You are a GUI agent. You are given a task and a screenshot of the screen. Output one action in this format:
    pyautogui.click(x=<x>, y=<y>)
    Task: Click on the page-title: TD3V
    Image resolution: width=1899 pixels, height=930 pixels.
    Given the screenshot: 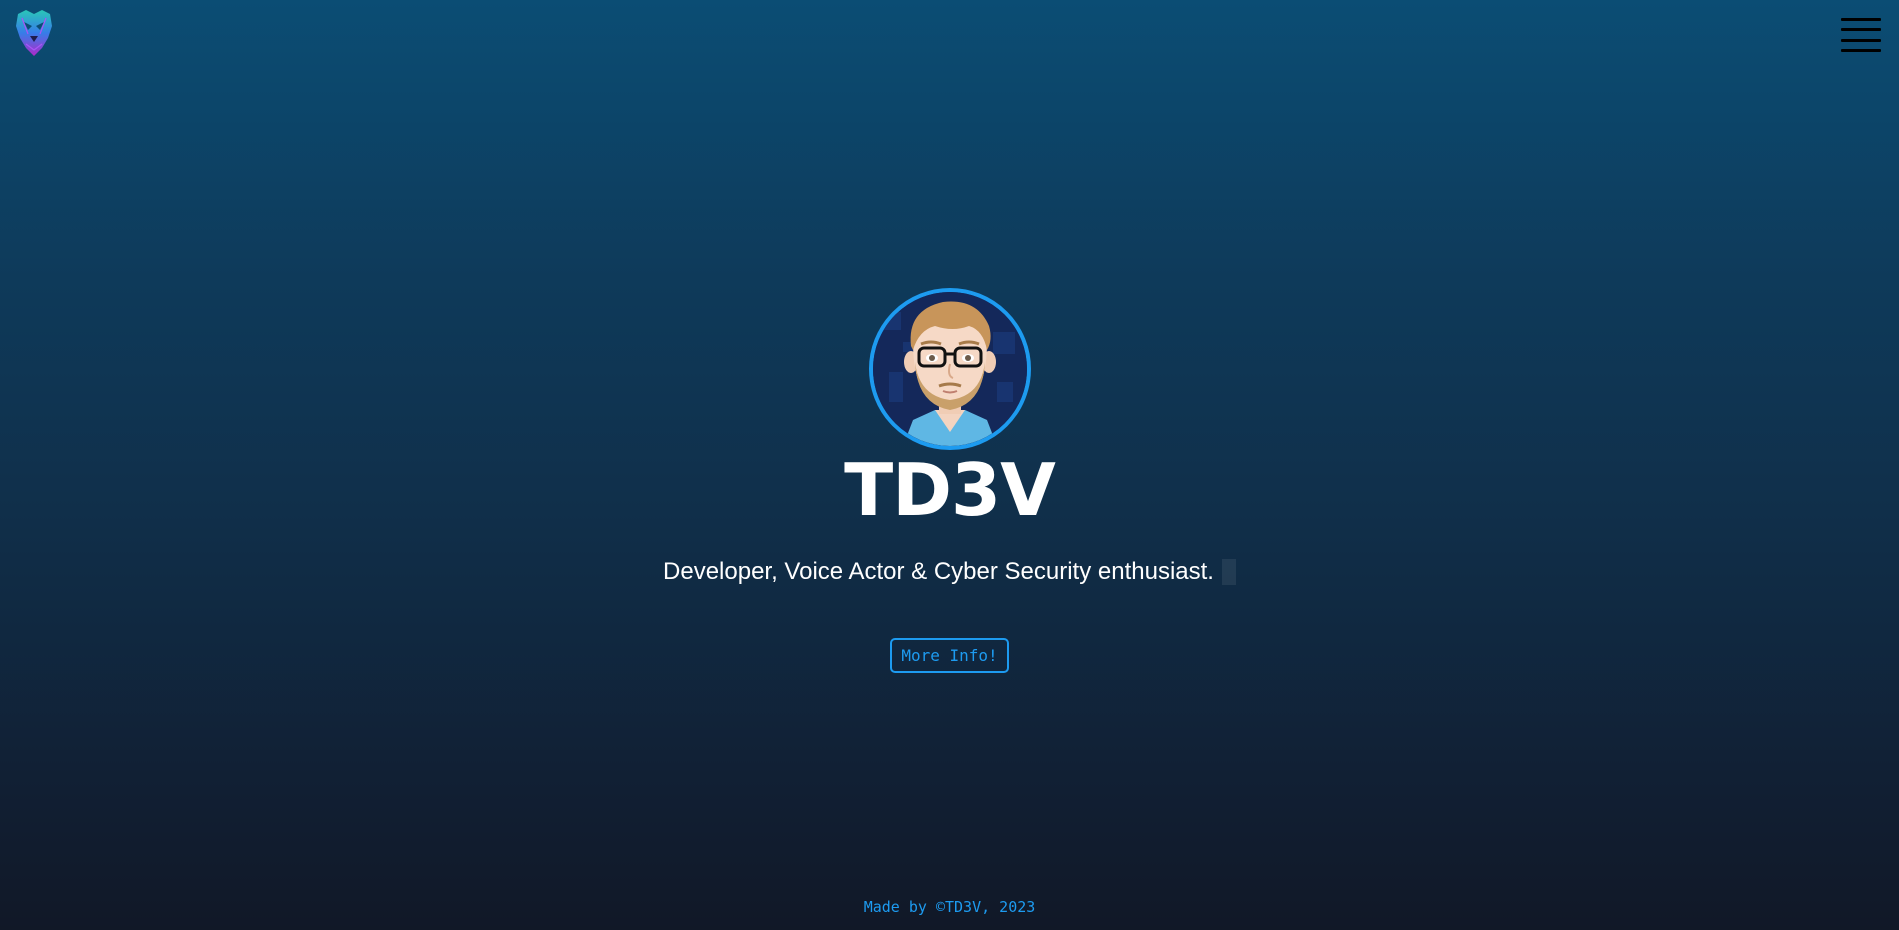 What is the action you would take?
    pyautogui.click(x=950, y=490)
    